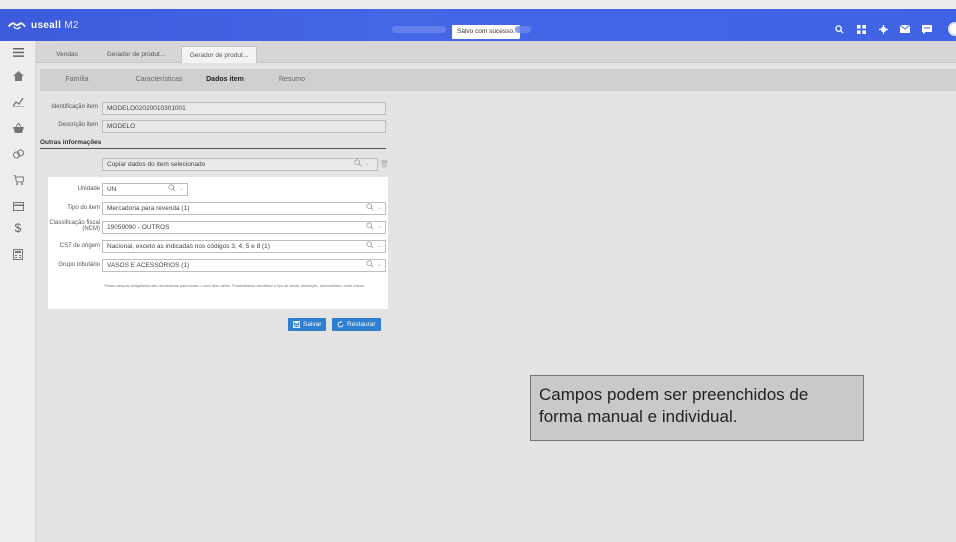  I want to click on save-button: Salvar, so click(307, 324).